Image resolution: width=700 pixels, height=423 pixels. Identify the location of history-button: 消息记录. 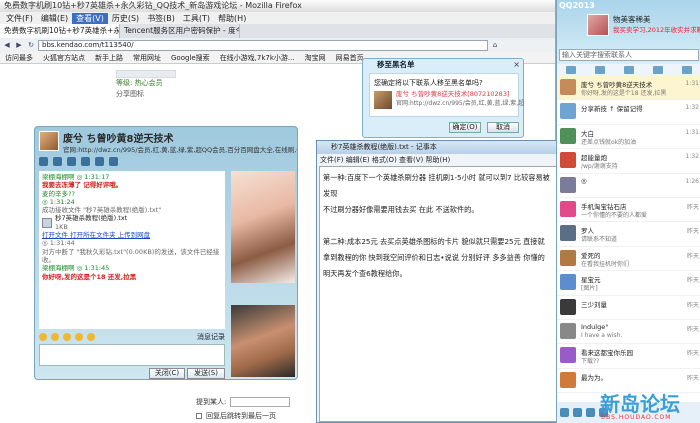
(211, 337).